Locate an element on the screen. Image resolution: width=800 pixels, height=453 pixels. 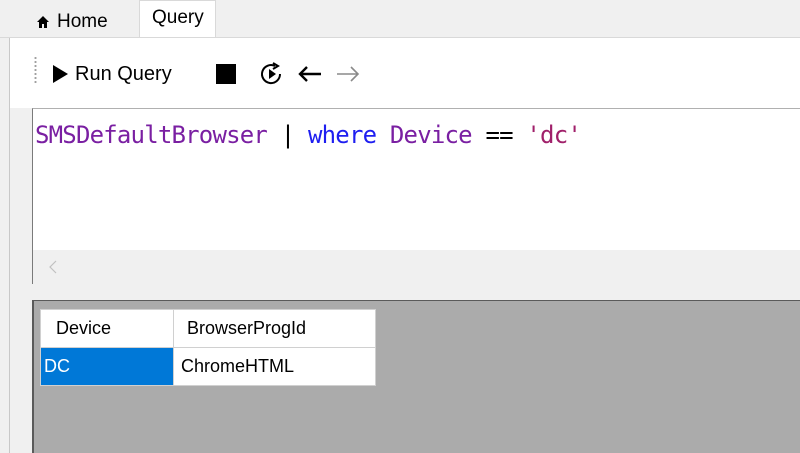
header-row: Device BrowserProgId is located at coordinates (208, 328).